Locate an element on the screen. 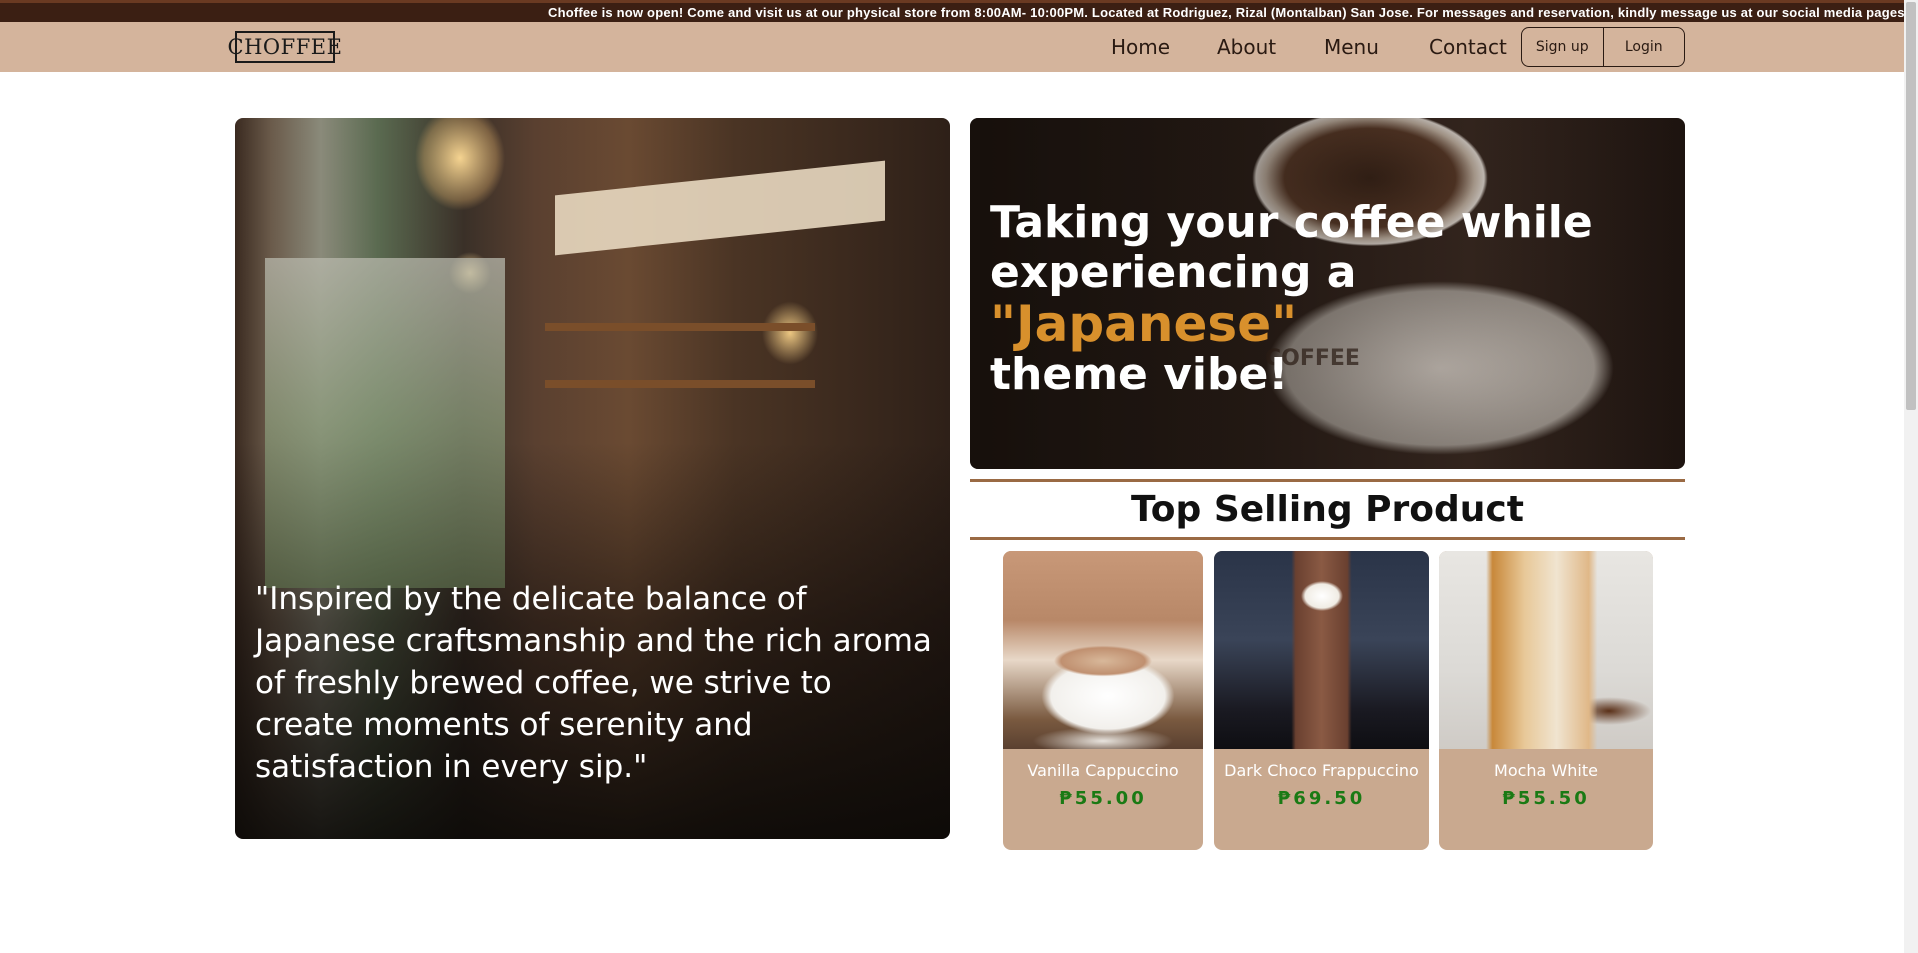  nav-link-contact: Contact is located at coordinates (1474, 47).